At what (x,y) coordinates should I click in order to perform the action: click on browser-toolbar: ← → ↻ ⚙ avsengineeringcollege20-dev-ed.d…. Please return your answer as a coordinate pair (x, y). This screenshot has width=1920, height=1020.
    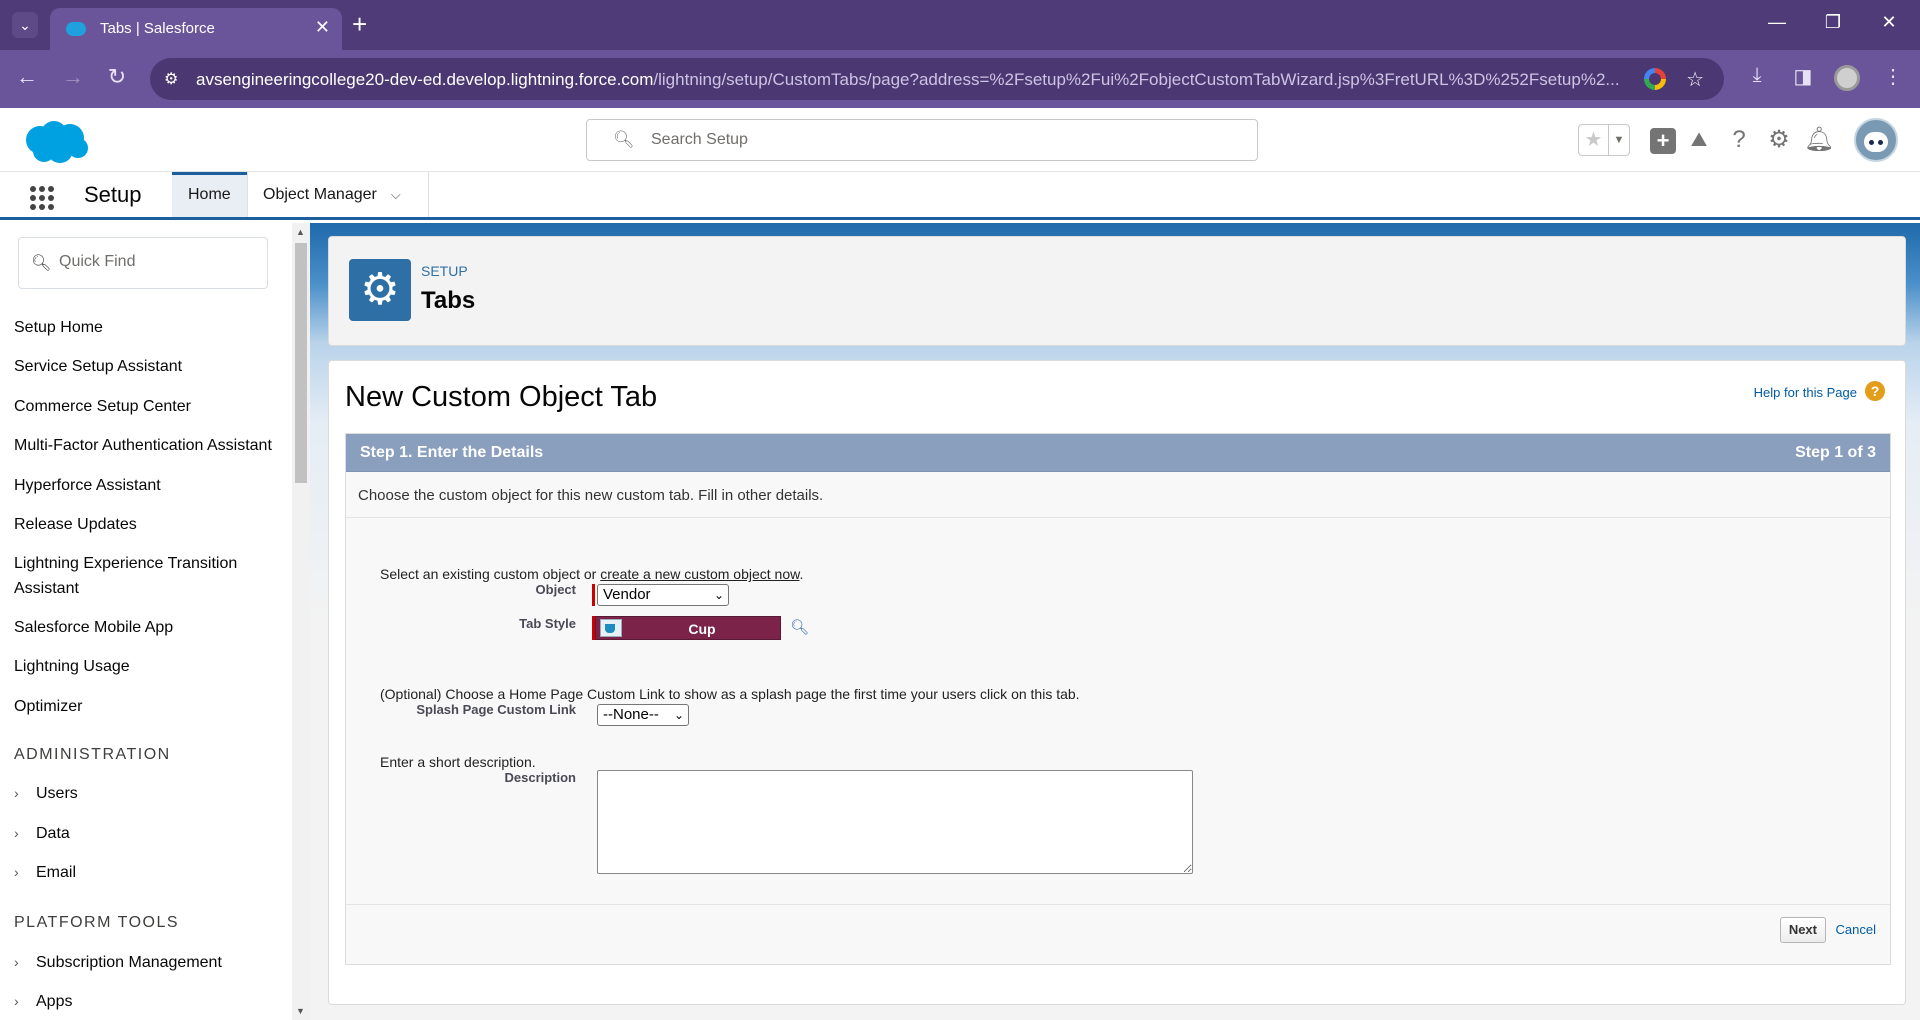
    Looking at the image, I should click on (960, 79).